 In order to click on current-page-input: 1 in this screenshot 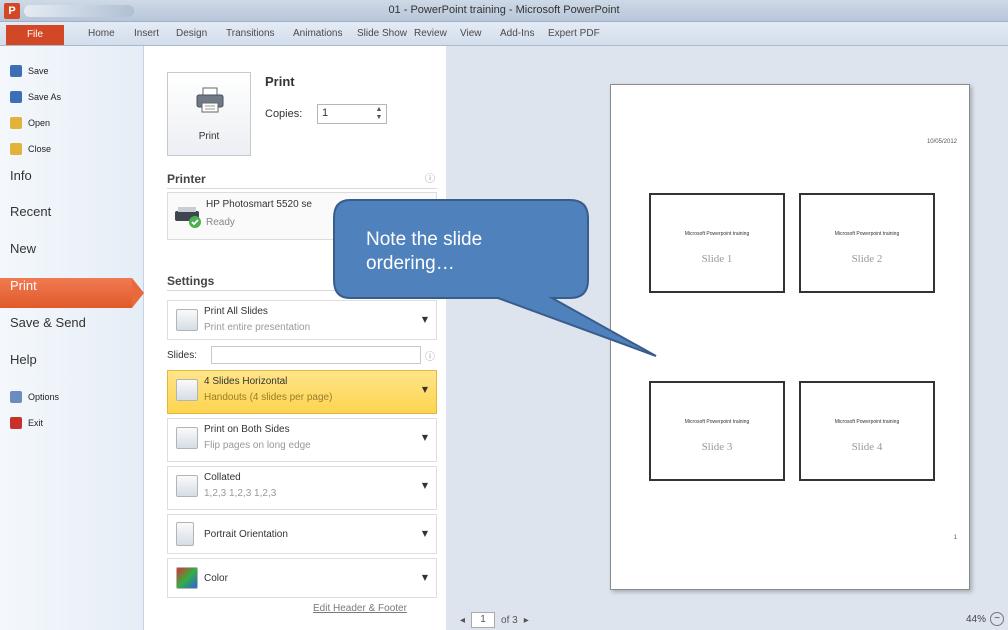, I will do `click(483, 620)`.